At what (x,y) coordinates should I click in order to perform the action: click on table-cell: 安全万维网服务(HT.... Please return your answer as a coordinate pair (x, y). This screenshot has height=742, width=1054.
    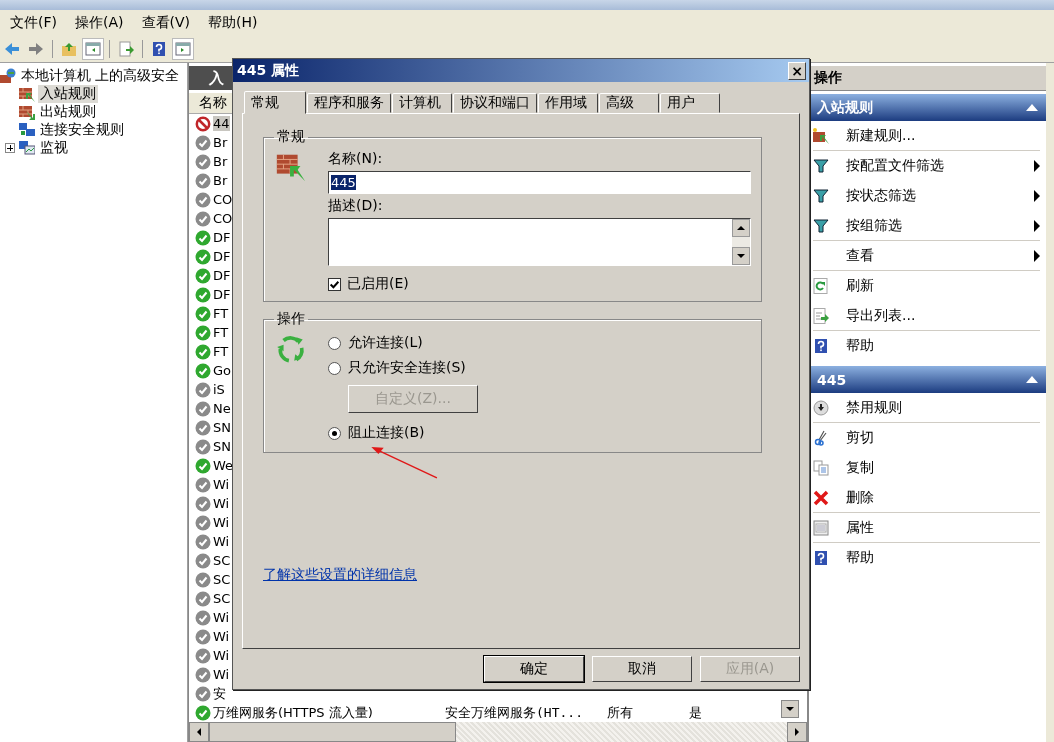
    Looking at the image, I should click on (514, 712).